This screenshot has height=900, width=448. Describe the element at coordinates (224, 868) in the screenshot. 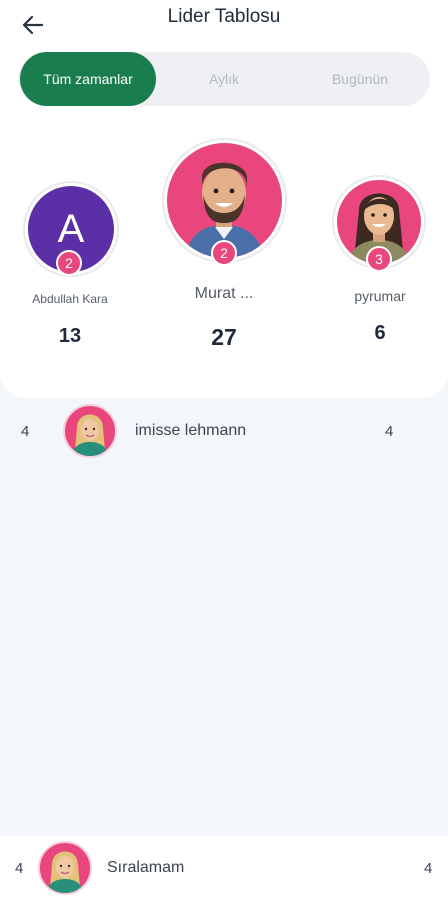

I see `my-rank-bar: 4 Sıralamam 4` at that location.